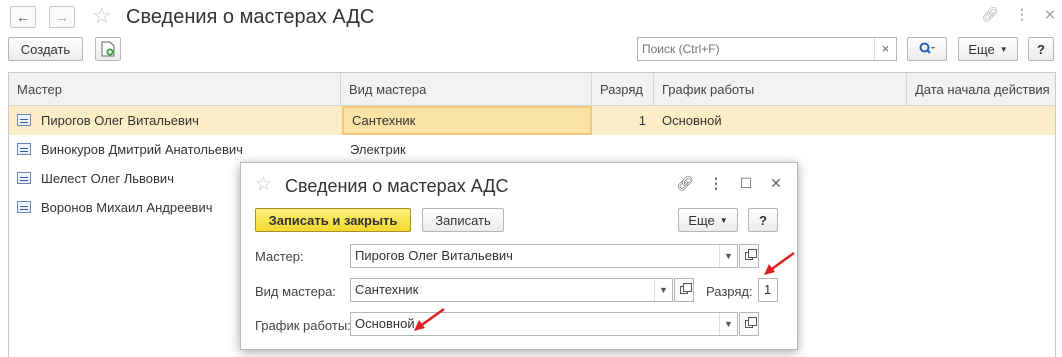  What do you see at coordinates (175, 89) in the screenshot?
I see `column-header-master: Мастер` at bounding box center [175, 89].